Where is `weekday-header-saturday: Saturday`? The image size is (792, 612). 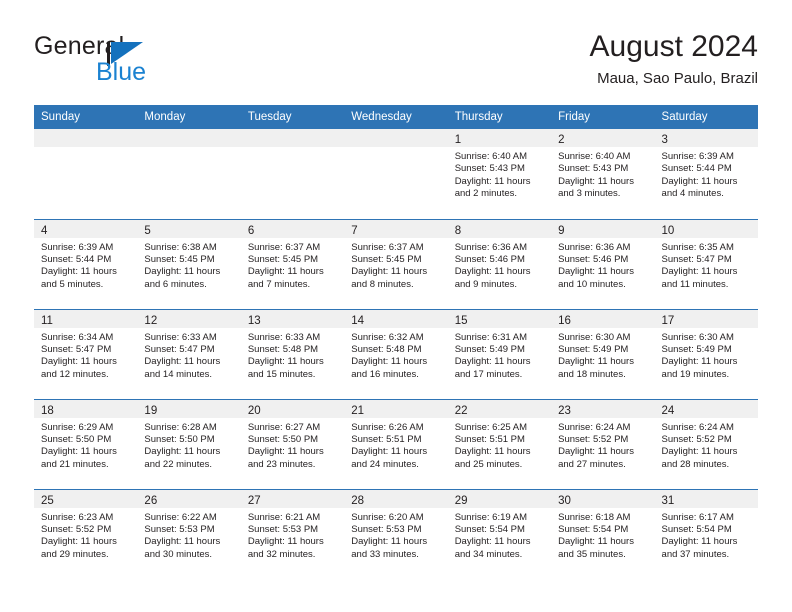 weekday-header-saturday: Saturday is located at coordinates (706, 117).